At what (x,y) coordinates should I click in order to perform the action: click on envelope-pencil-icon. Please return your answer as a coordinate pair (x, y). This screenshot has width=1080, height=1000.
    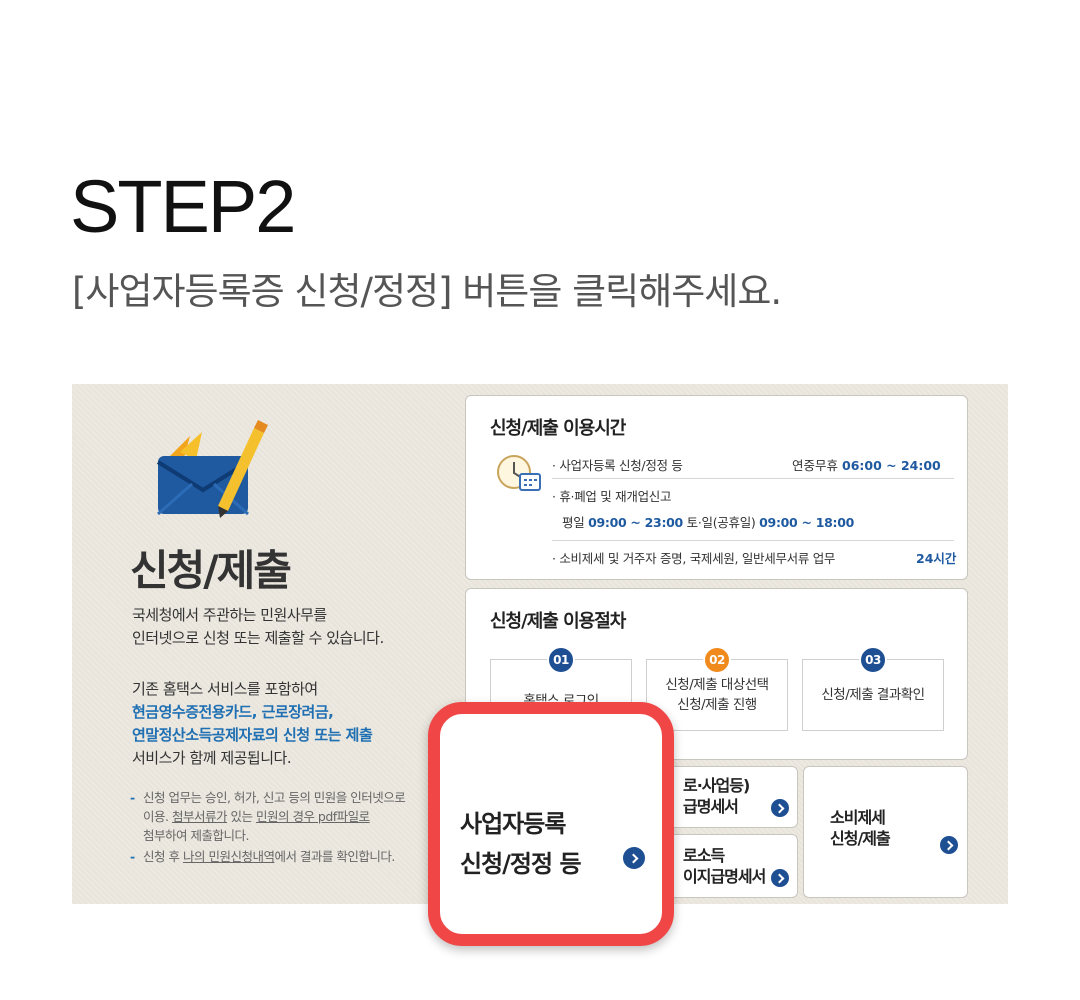
    Looking at the image, I should click on (212, 469).